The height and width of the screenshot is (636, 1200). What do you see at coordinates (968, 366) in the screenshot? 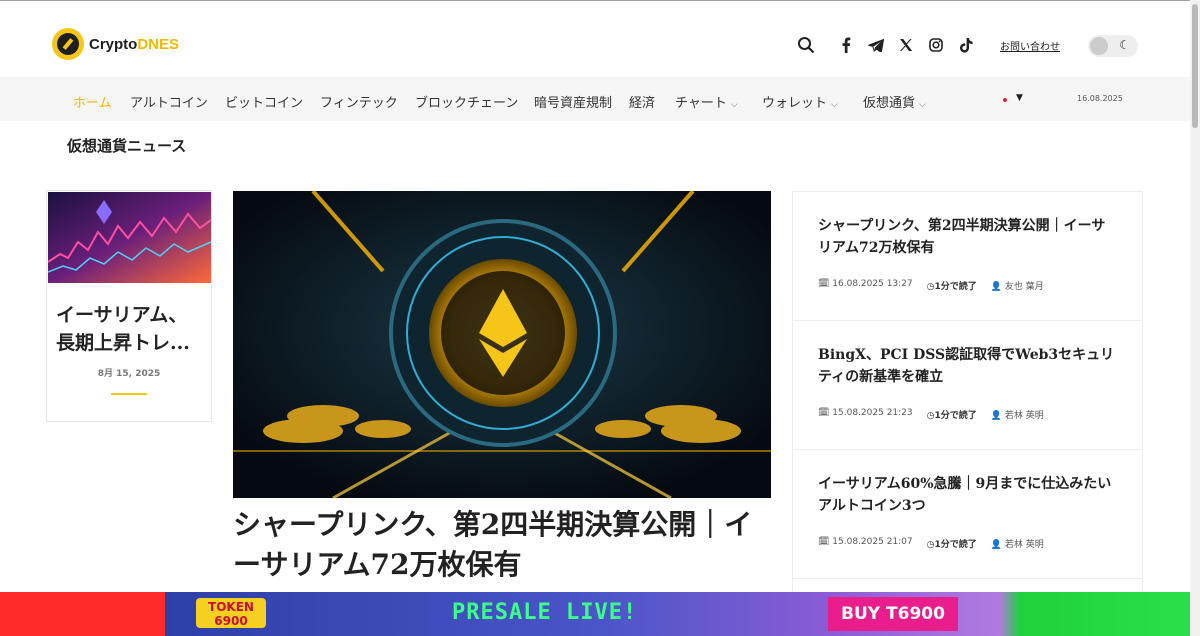
I see `news-title: BingX、PCI DSS認証取得でWeb3セキュリティの新基準を確立` at bounding box center [968, 366].